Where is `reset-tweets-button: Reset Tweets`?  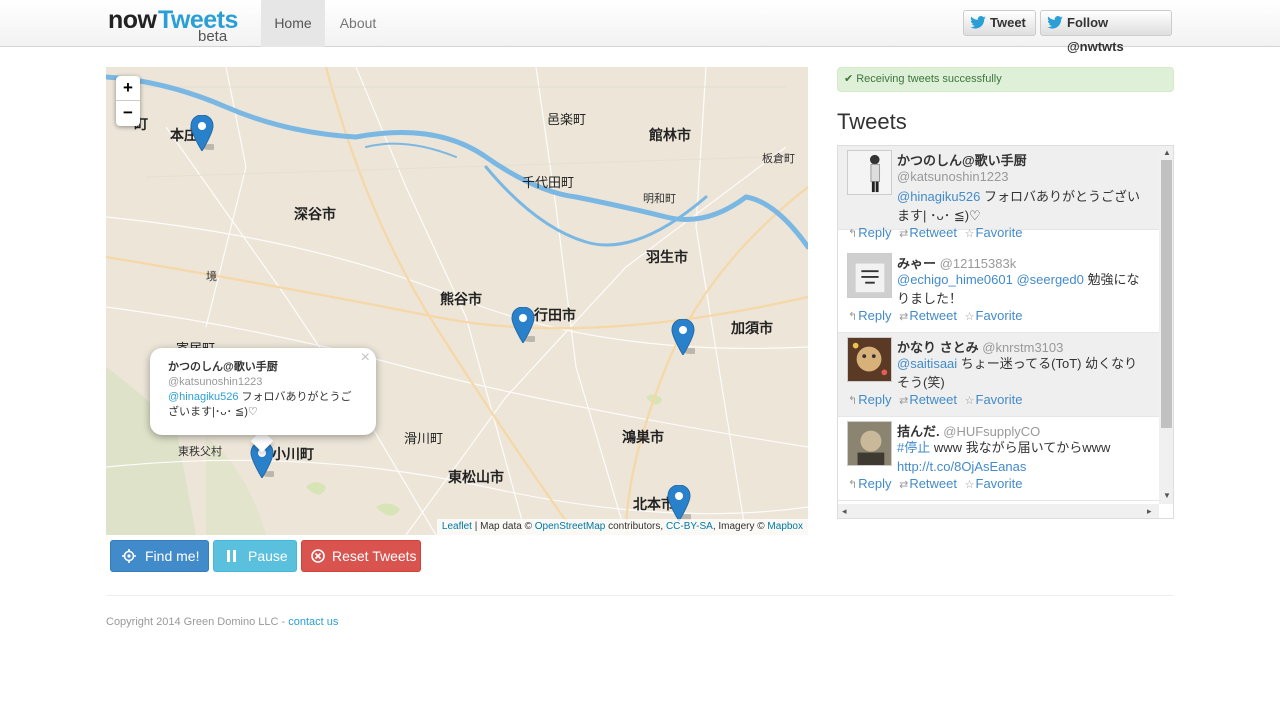 reset-tweets-button: Reset Tweets is located at coordinates (361, 556).